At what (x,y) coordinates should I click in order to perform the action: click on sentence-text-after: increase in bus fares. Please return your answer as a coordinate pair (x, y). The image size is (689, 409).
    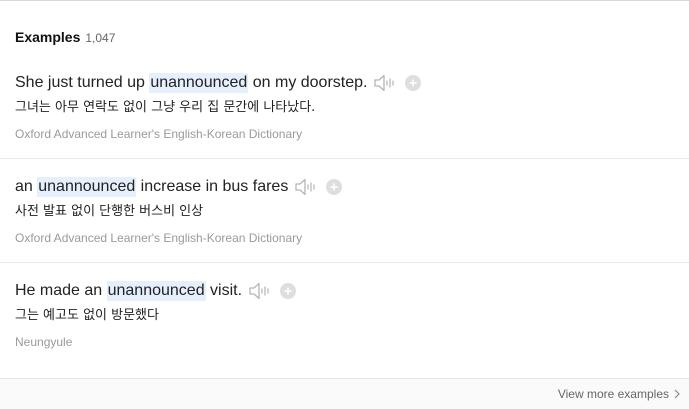
    Looking at the image, I should click on (212, 186).